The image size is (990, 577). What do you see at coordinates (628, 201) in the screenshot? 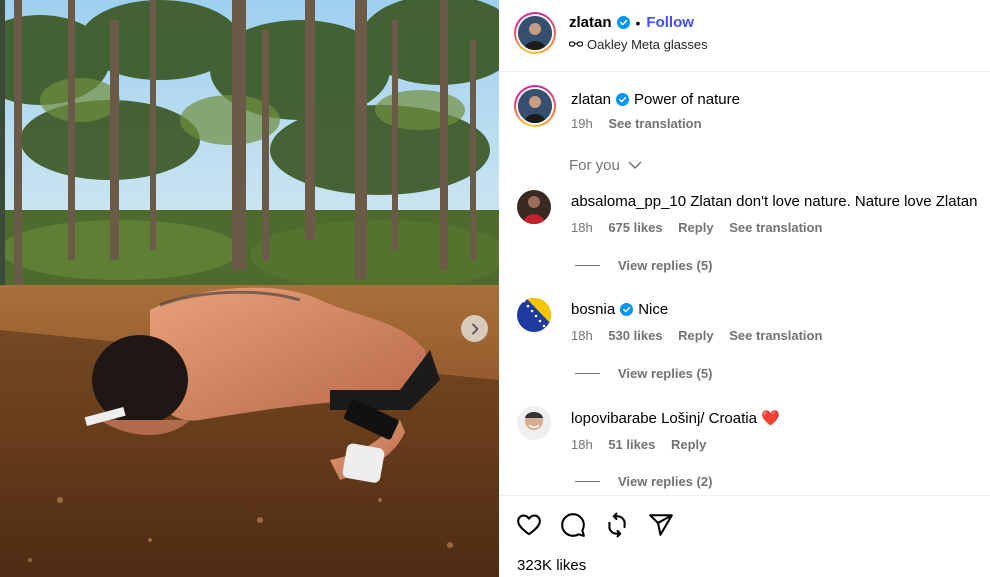
I see `comment-username: absaloma_pp_10` at bounding box center [628, 201].